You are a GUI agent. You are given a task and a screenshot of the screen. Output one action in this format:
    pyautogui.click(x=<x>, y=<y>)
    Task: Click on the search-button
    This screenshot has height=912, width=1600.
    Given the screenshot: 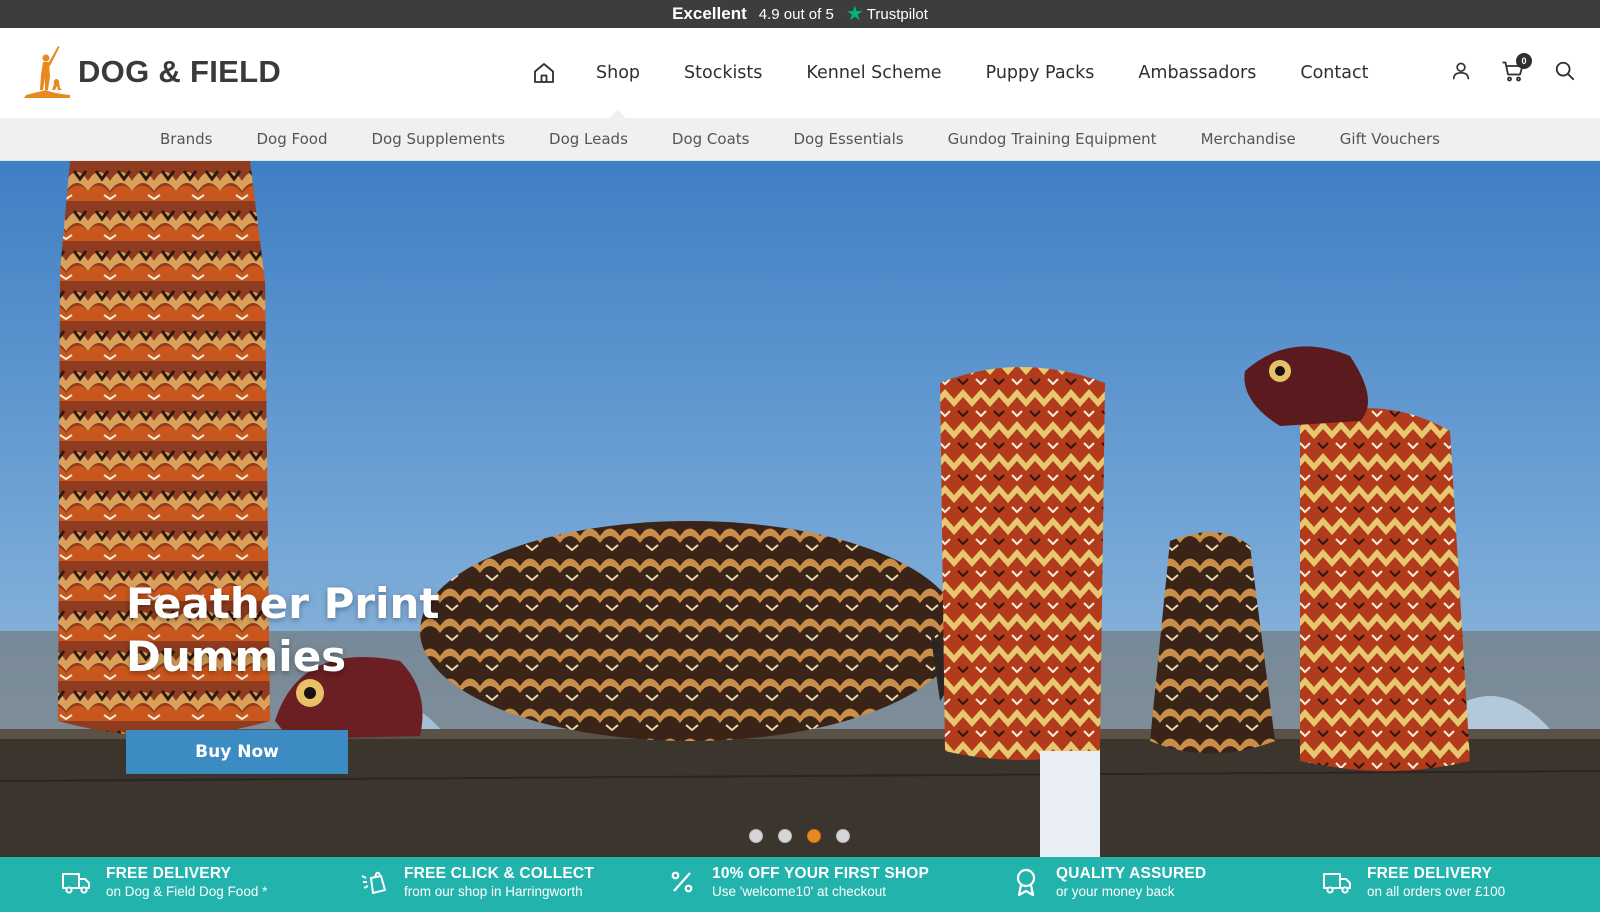 What is the action you would take?
    pyautogui.click(x=1565, y=71)
    